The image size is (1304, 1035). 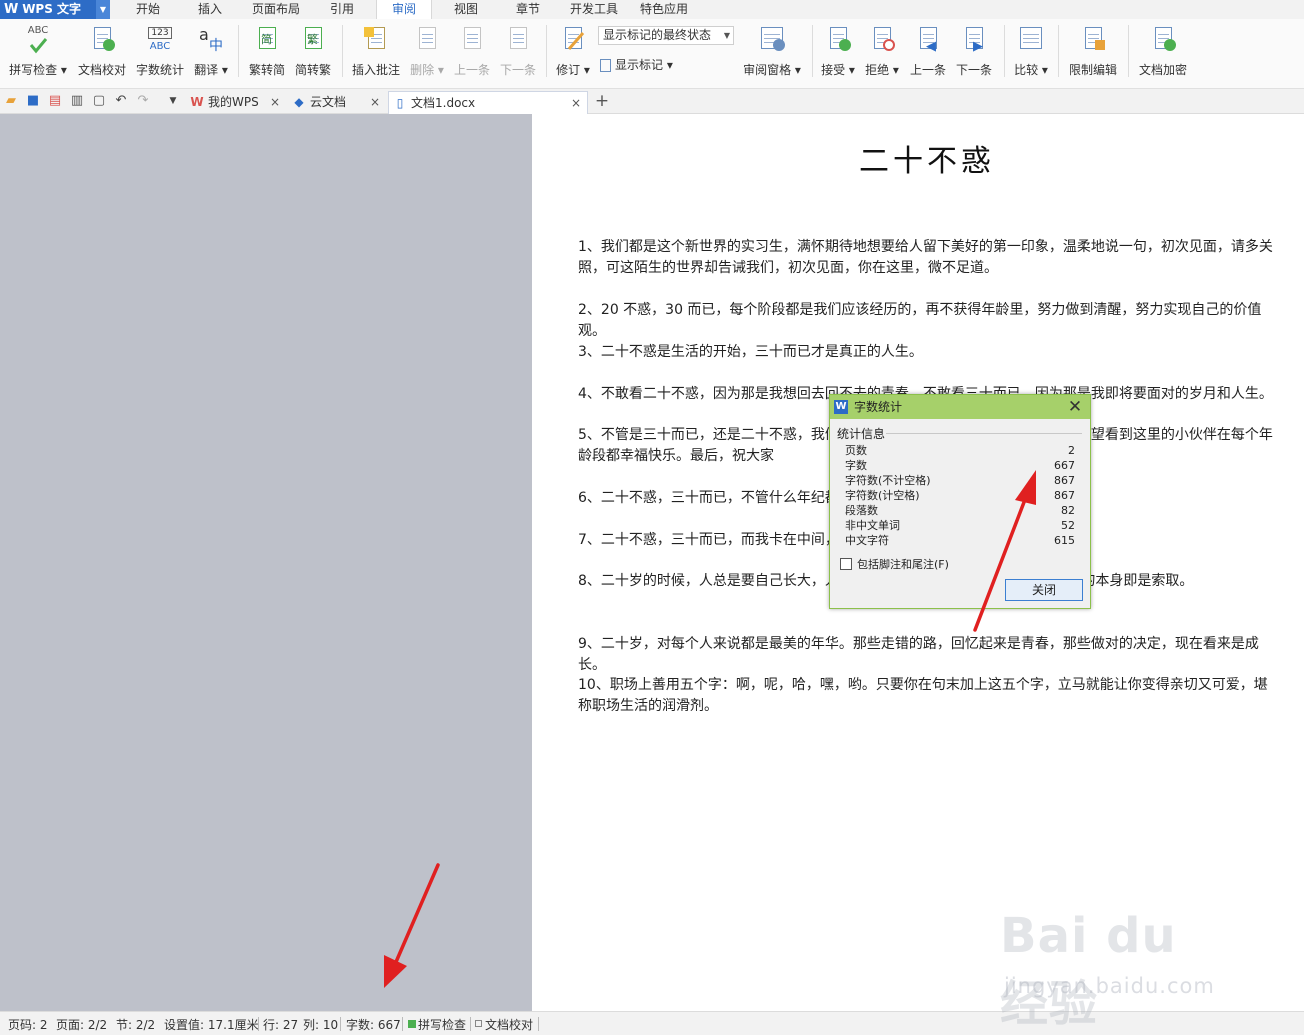 What do you see at coordinates (121, 101) in the screenshot?
I see `undo-icon: ↶` at bounding box center [121, 101].